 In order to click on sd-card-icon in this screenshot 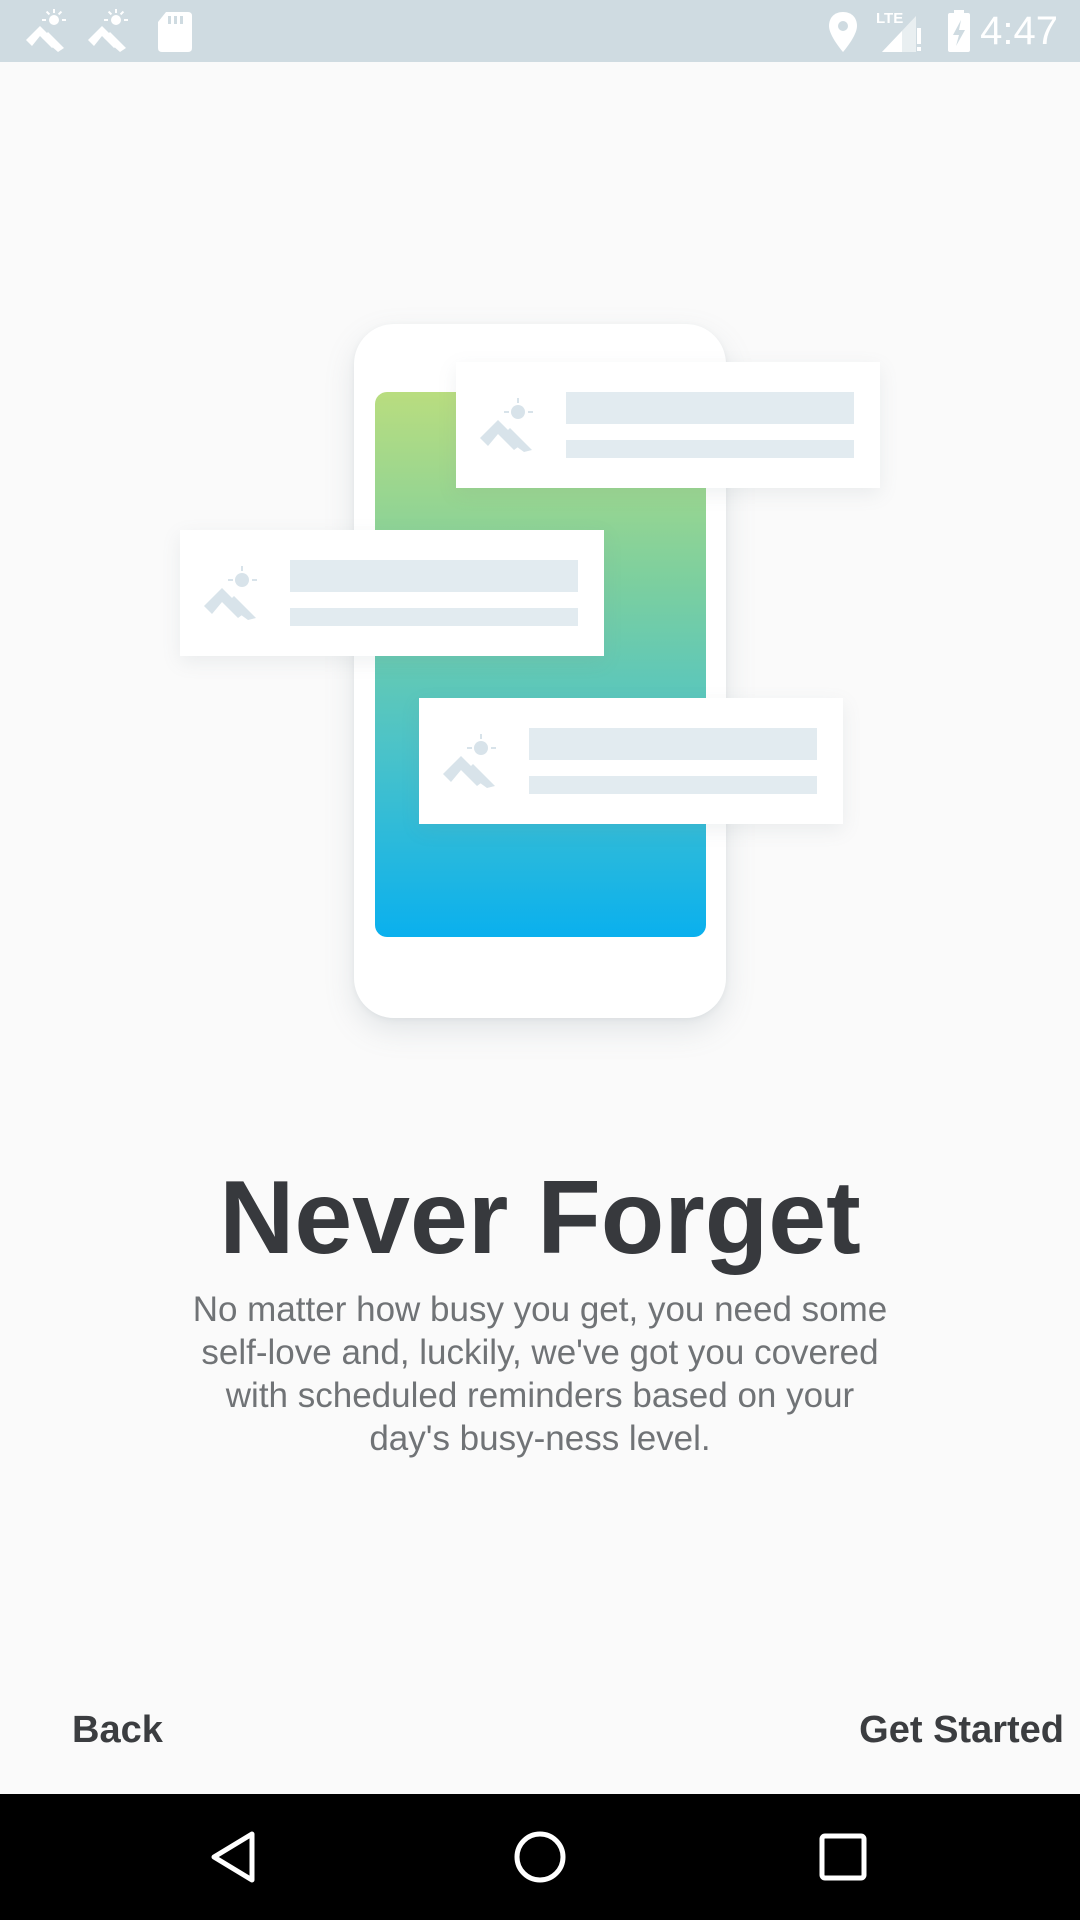, I will do `click(175, 32)`.